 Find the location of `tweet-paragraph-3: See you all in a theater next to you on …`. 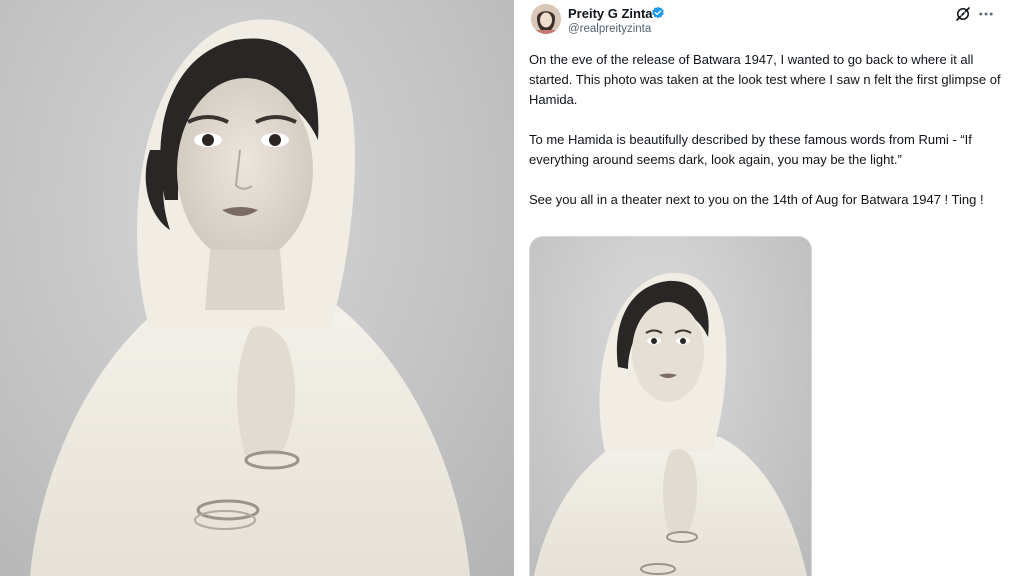

tweet-paragraph-3: See you all in a theater next to you on … is located at coordinates (756, 199).